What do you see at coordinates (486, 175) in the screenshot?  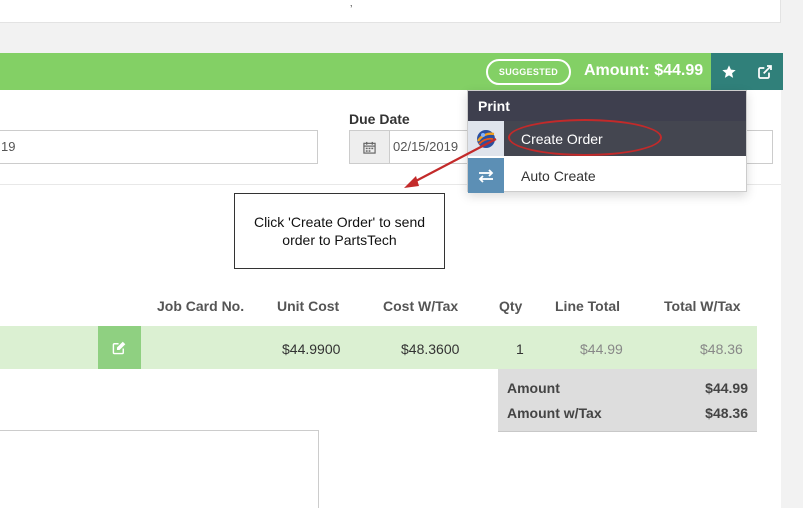 I see `swap-arrows-icon` at bounding box center [486, 175].